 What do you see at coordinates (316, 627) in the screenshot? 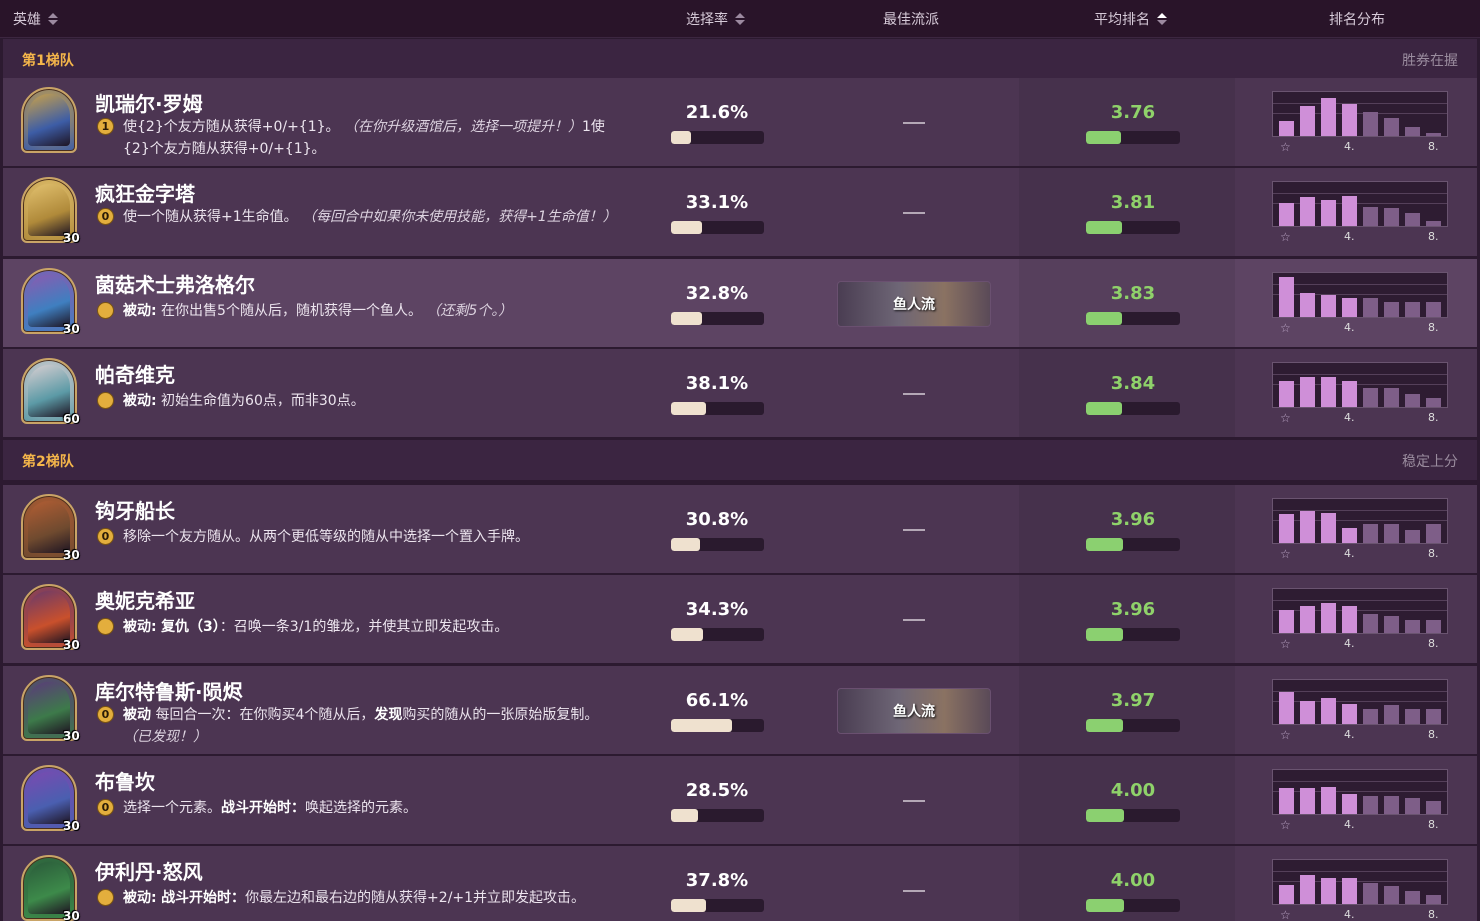
I see `hero-power-description: 被动: 复仇（3）：召唤一条3/1的雏龙，并使其立即发起攻击。` at bounding box center [316, 627].